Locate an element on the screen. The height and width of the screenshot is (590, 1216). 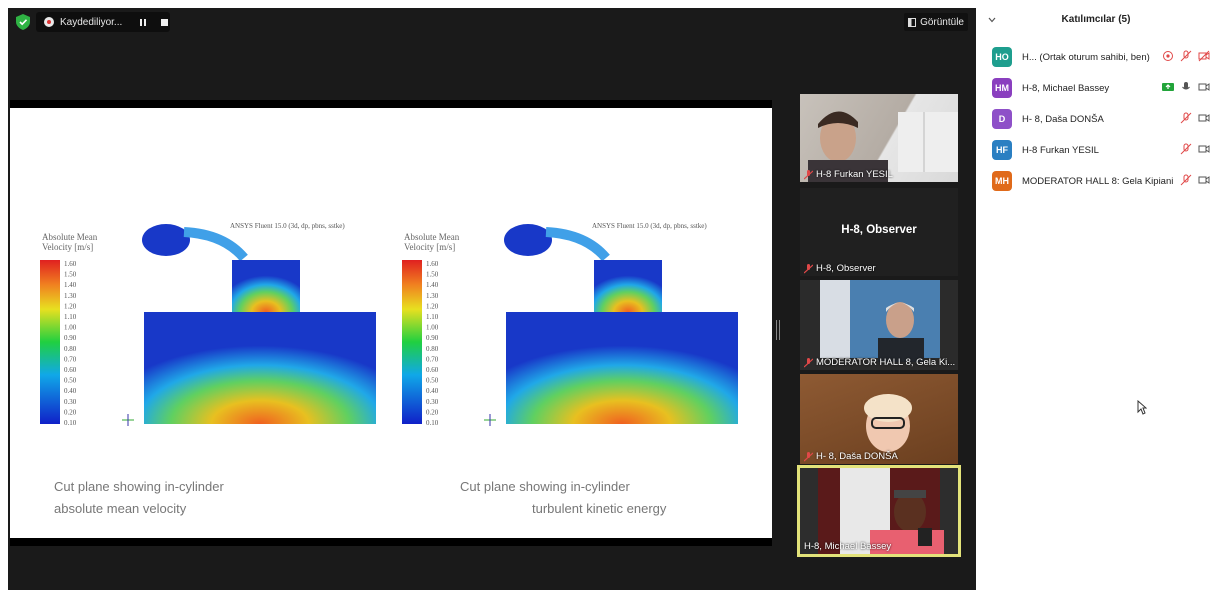
meeting-top-bar: Kaydediliyor... Görüntüle is located at coordinates (492, 22).